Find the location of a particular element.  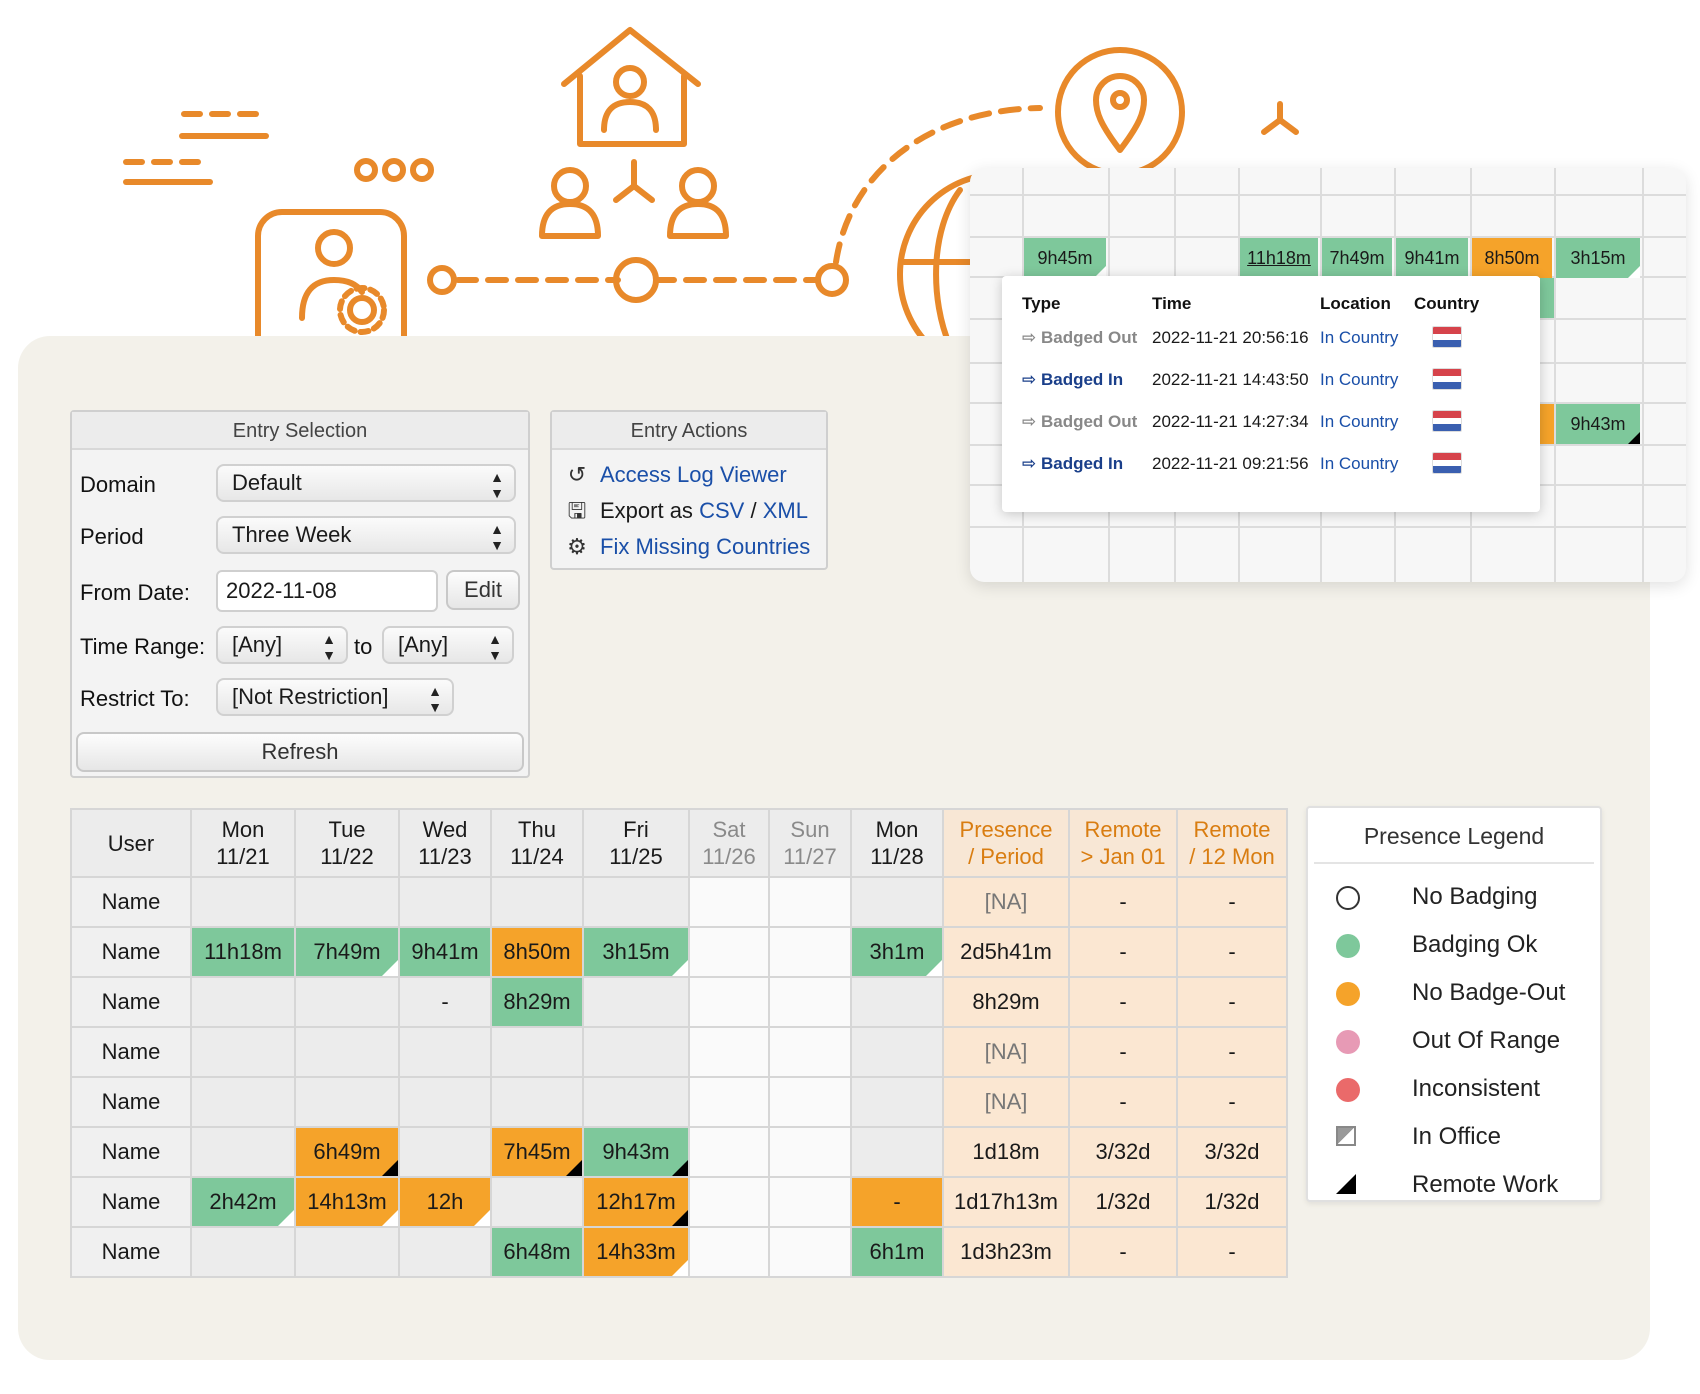

header-user: User is located at coordinates (131, 843).